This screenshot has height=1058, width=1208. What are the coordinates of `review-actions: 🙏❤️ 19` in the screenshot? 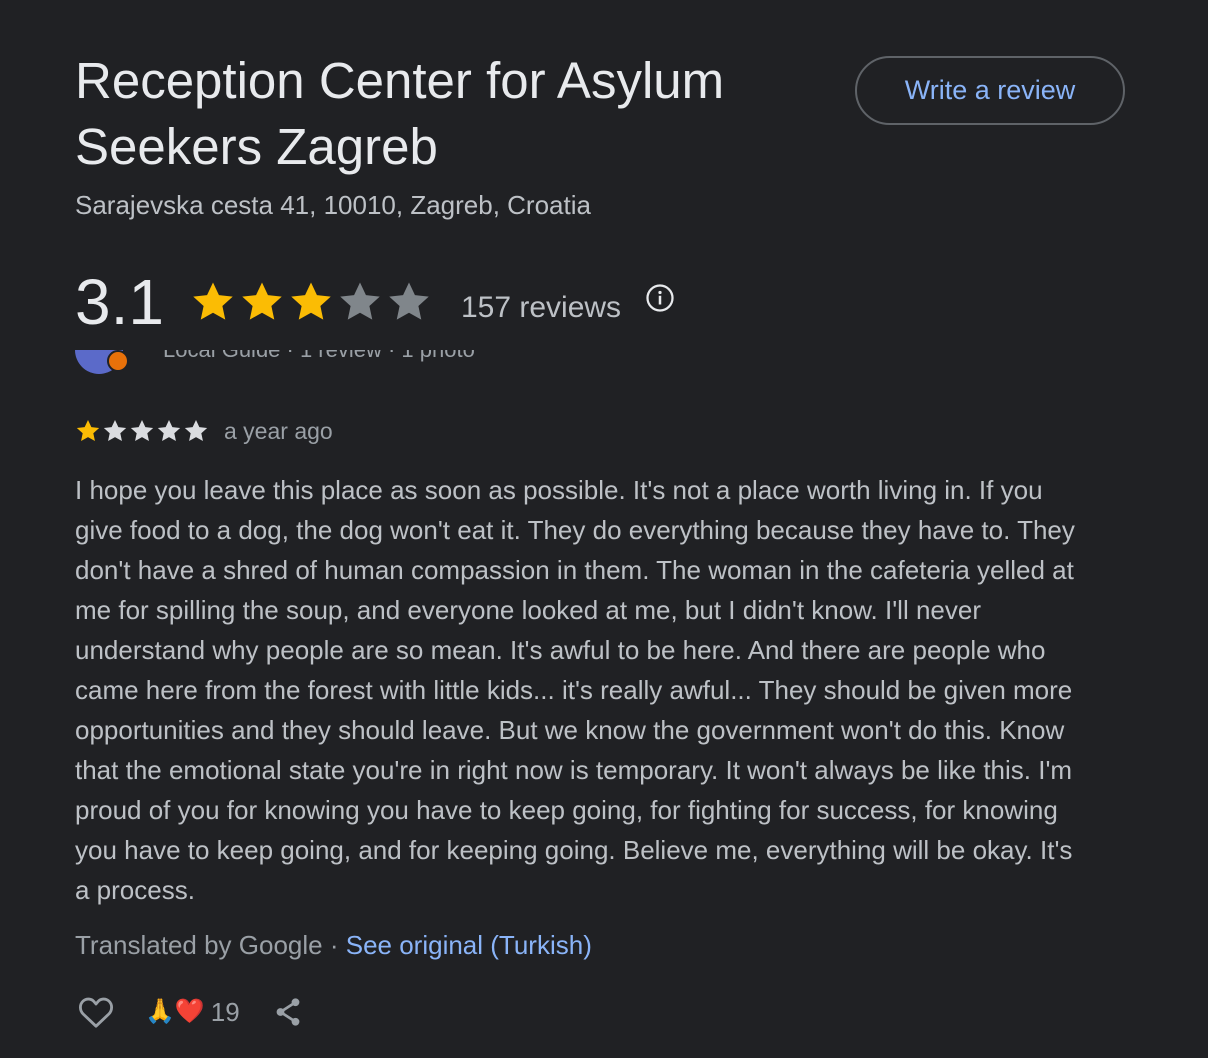 It's located at (190, 1012).